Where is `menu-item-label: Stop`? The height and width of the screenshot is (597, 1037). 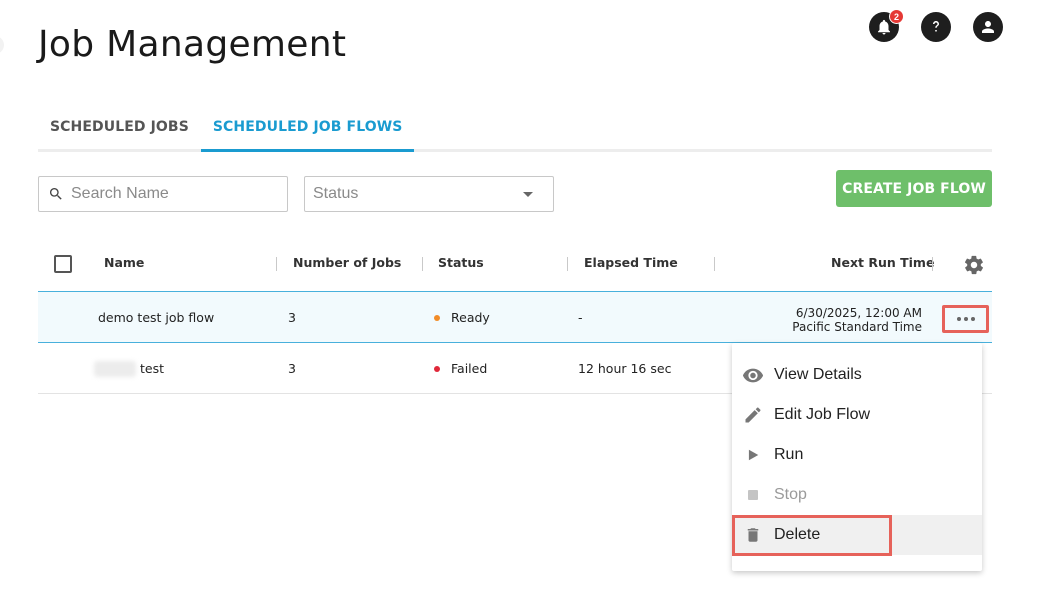 menu-item-label: Stop is located at coordinates (790, 494).